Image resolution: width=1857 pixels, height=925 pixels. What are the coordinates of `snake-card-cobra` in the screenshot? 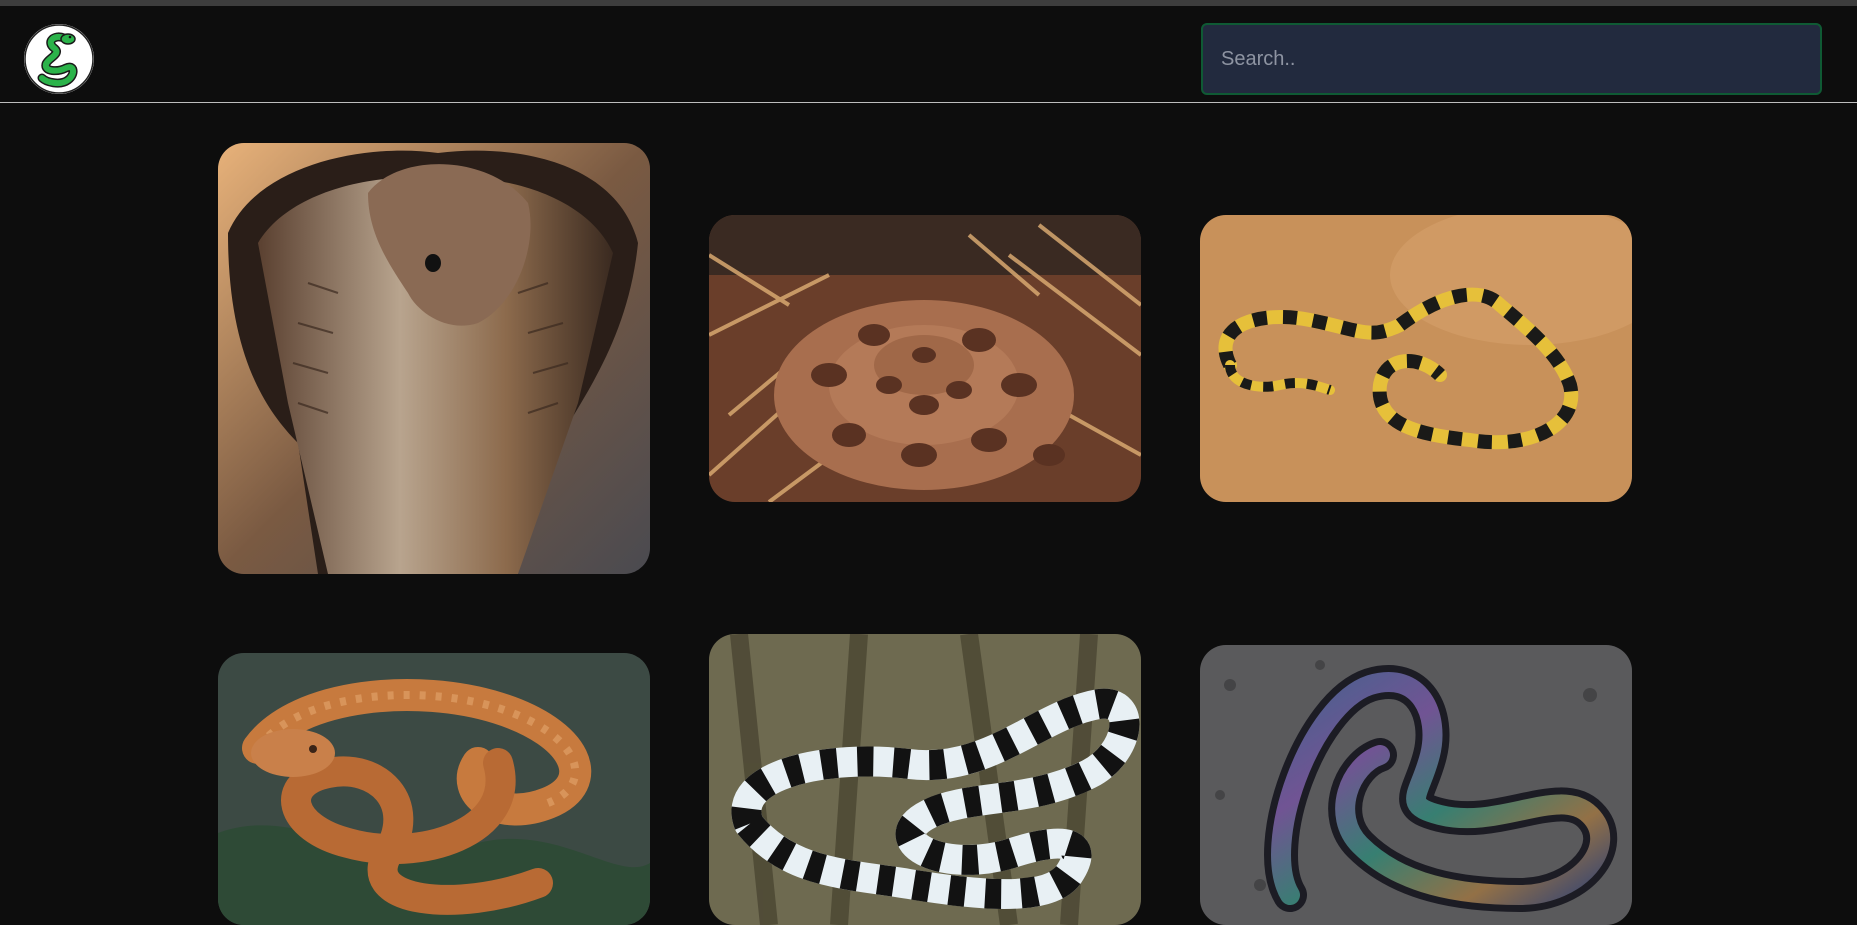 It's located at (434, 358).